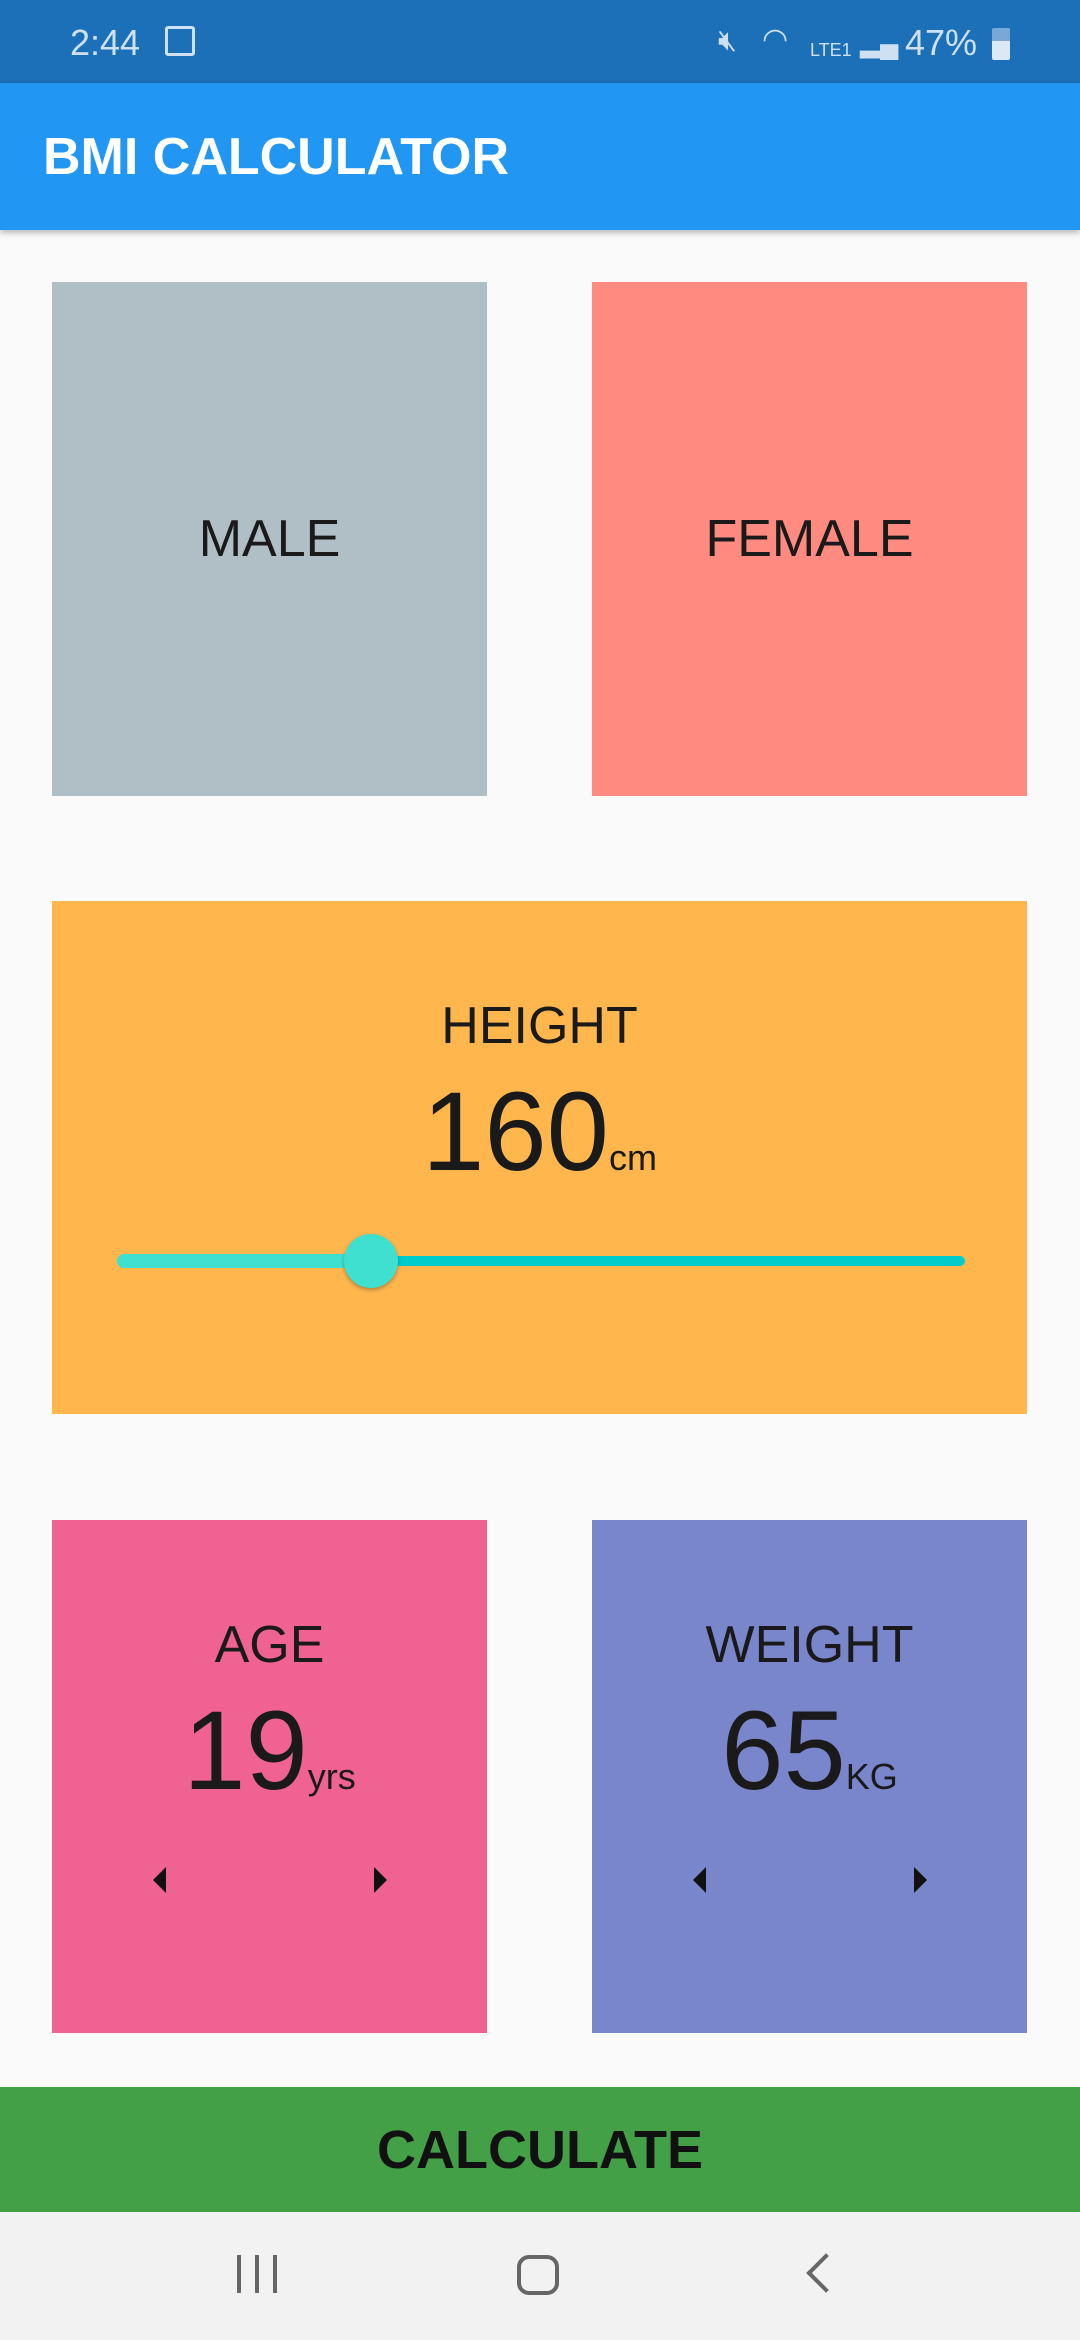  What do you see at coordinates (727, 40) in the screenshot?
I see `mute-icon: 🔇︎` at bounding box center [727, 40].